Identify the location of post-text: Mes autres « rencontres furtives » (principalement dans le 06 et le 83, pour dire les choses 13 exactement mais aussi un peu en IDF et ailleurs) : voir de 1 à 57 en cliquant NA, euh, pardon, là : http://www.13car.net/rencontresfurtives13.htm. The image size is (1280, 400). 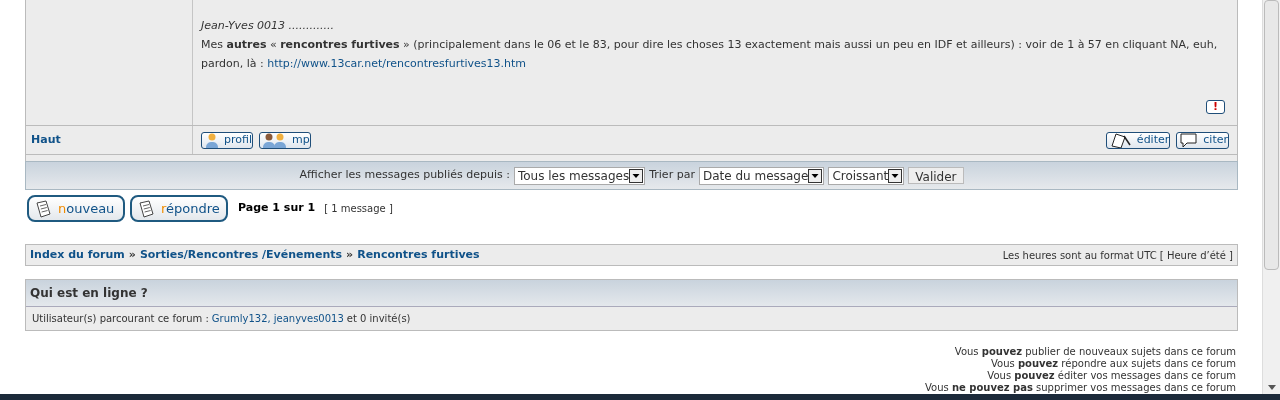
(710, 54).